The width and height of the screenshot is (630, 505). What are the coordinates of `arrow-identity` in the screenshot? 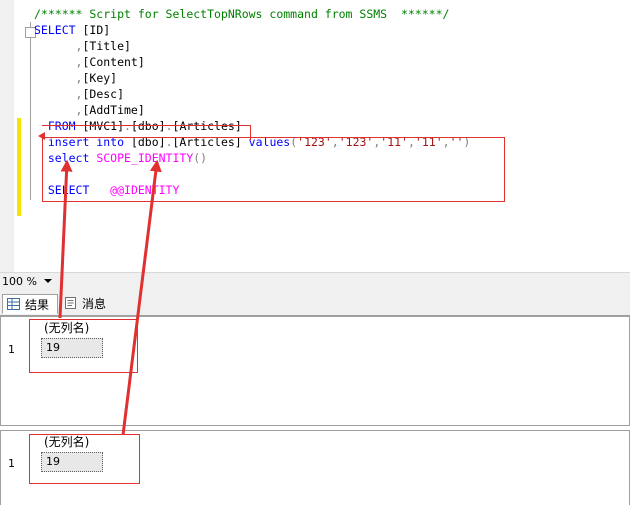 It's located at (141, 297).